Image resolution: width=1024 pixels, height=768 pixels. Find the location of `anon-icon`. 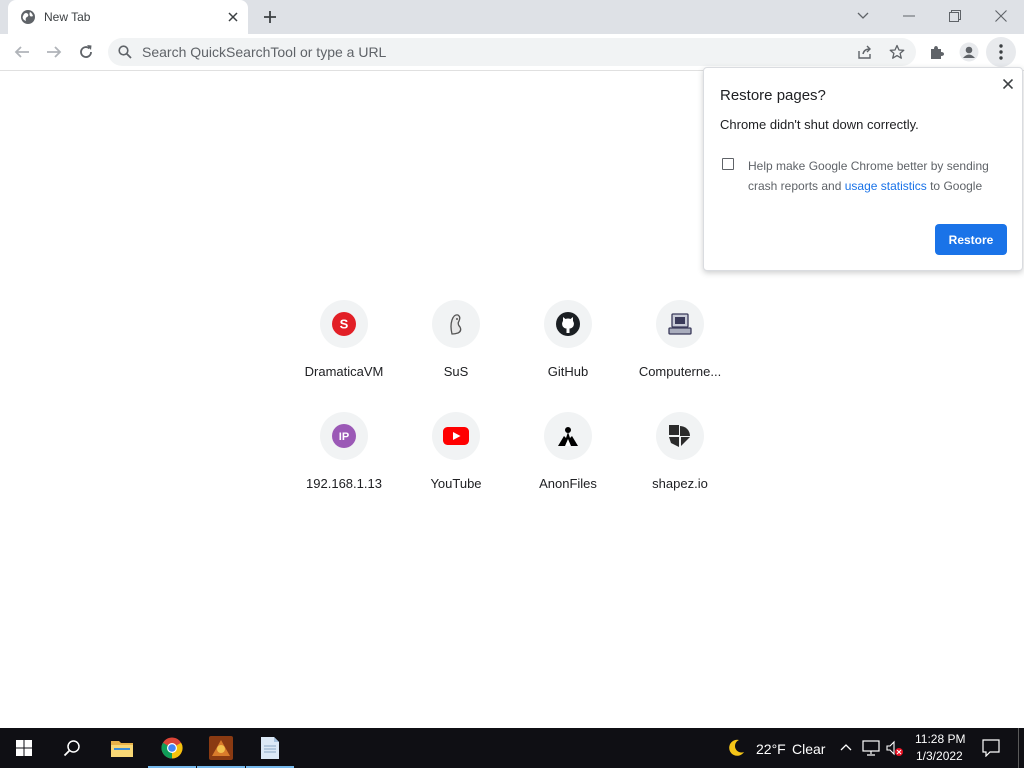

anon-icon is located at coordinates (568, 436).